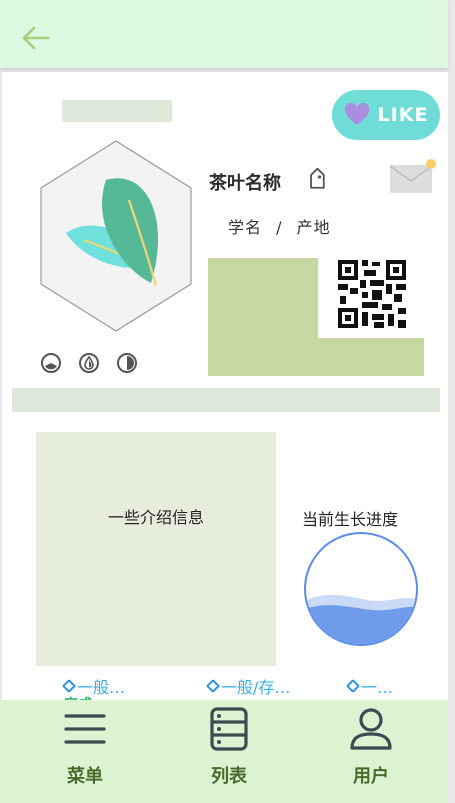 The width and height of the screenshot is (455, 803). I want to click on info-bar, so click(226, 400).